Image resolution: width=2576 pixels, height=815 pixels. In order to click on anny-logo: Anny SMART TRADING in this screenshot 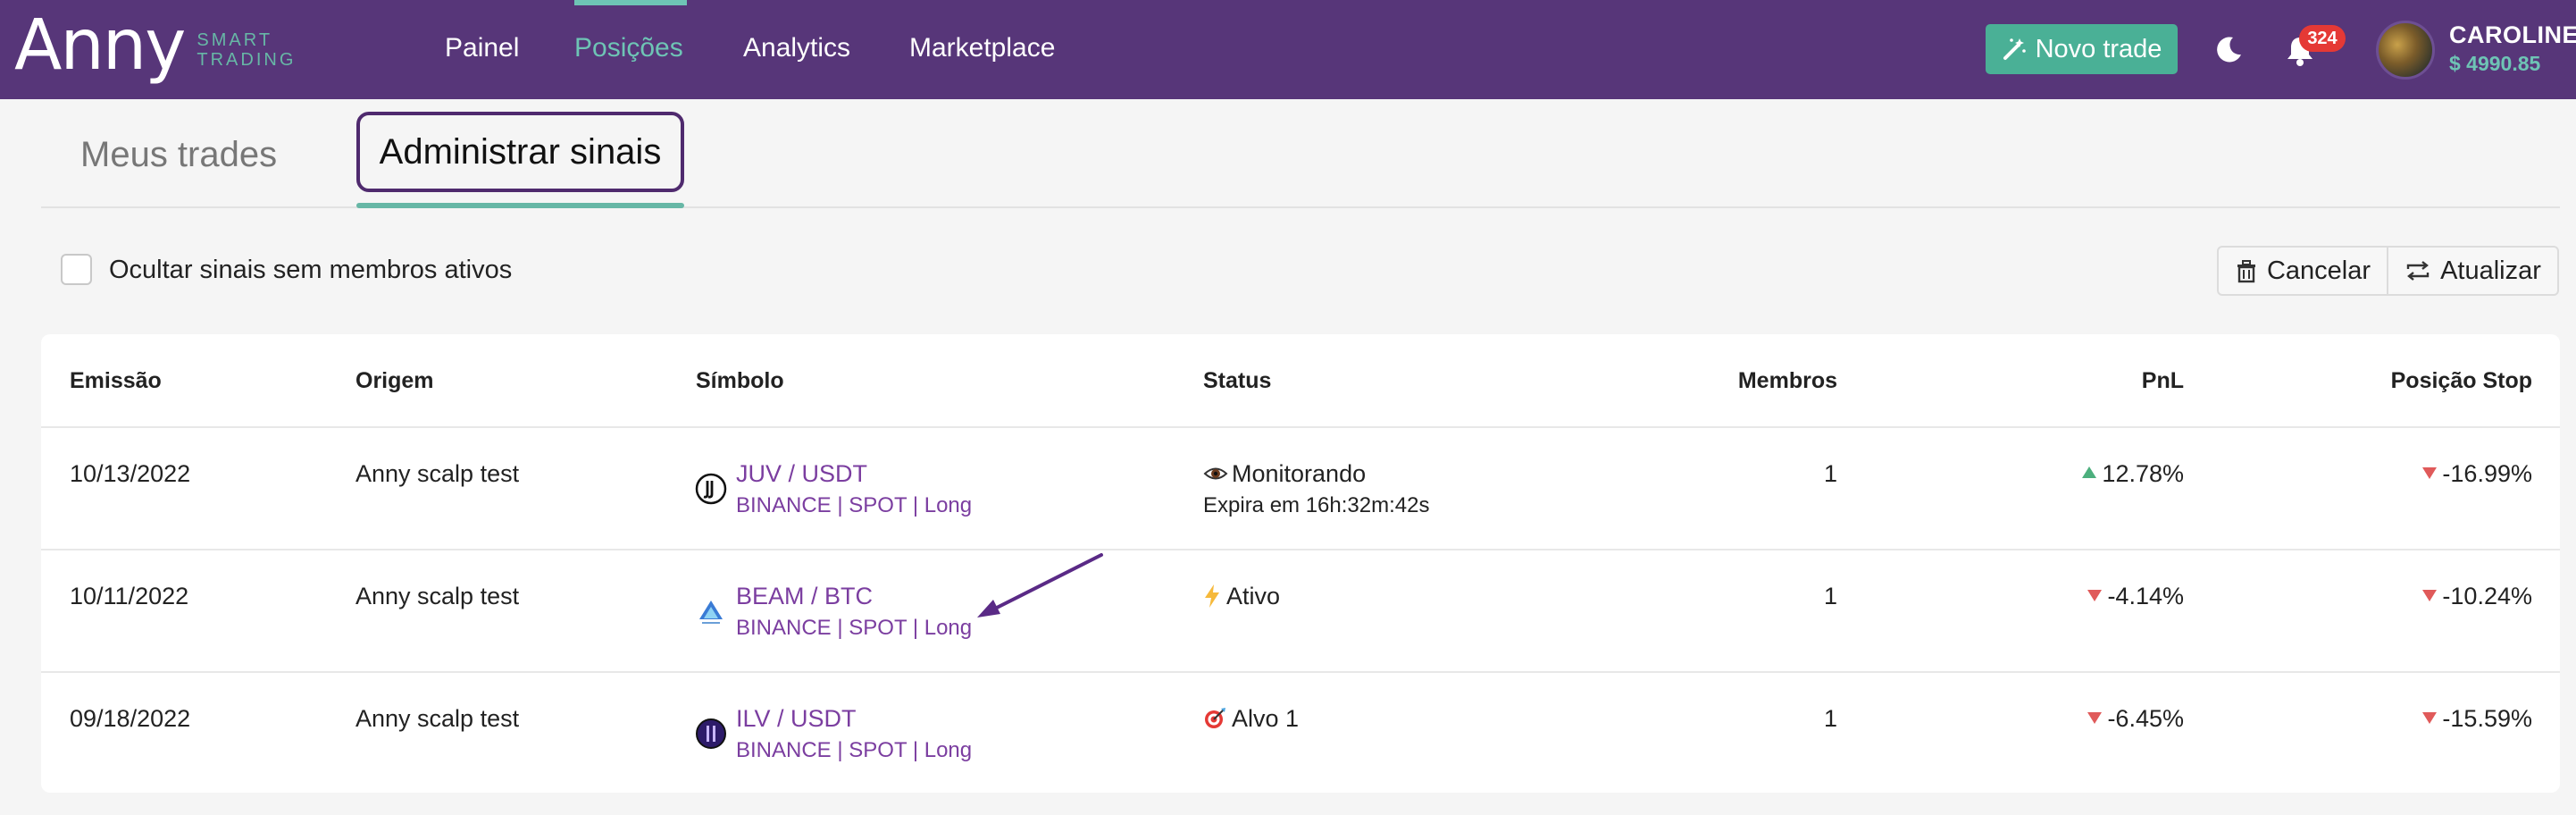, I will do `click(155, 45)`.